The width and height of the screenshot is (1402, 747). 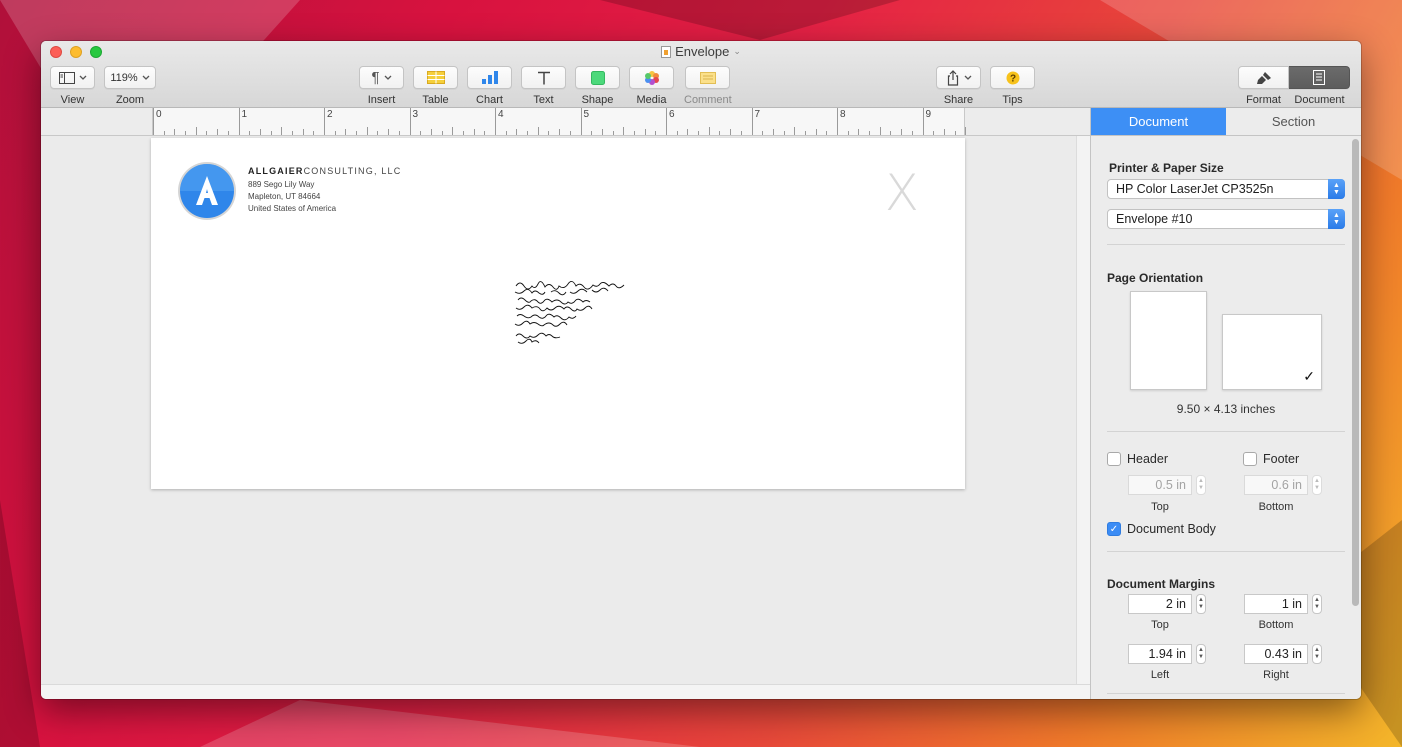 I want to click on window-title-text: Envelope, so click(x=702, y=51).